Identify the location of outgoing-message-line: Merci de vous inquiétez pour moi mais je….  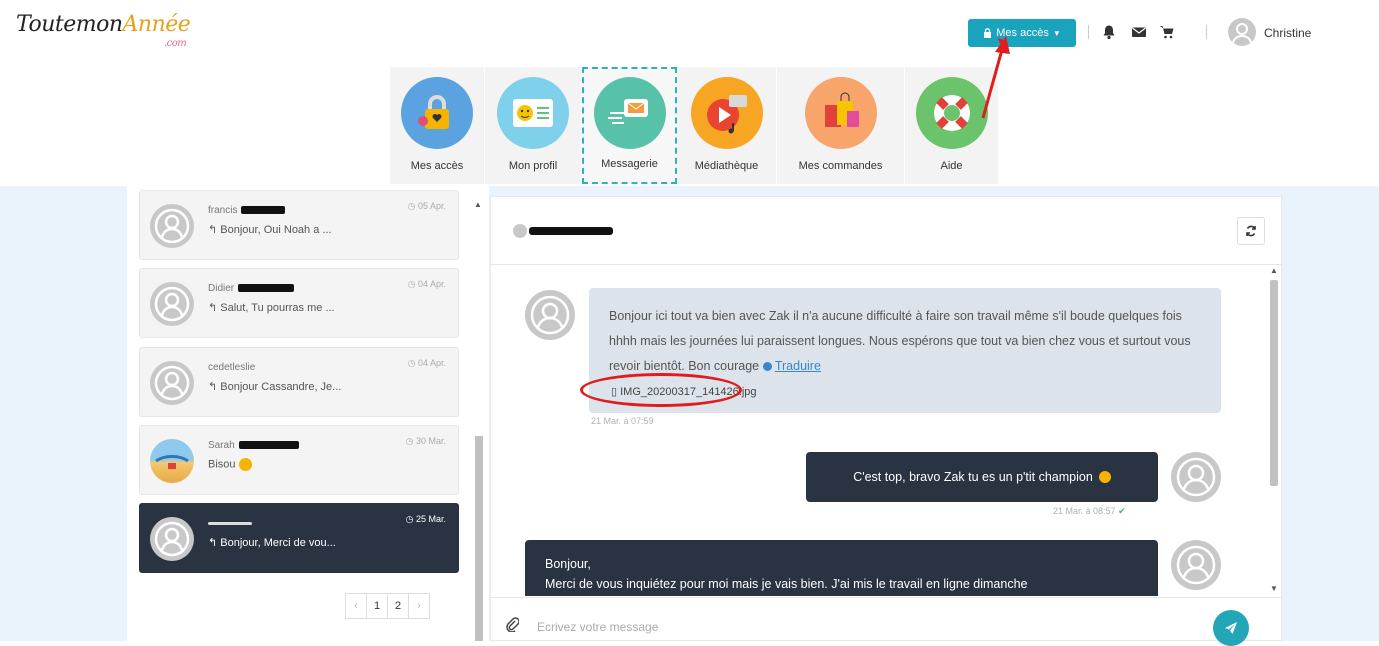
(786, 584).